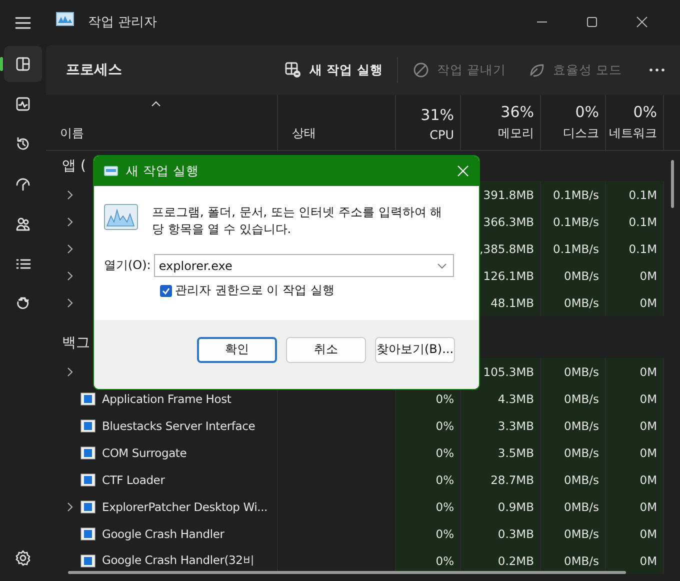 Image resolution: width=680 pixels, height=581 pixels. Describe the element at coordinates (304, 265) in the screenshot. I see `open-field: explorer.exe` at that location.